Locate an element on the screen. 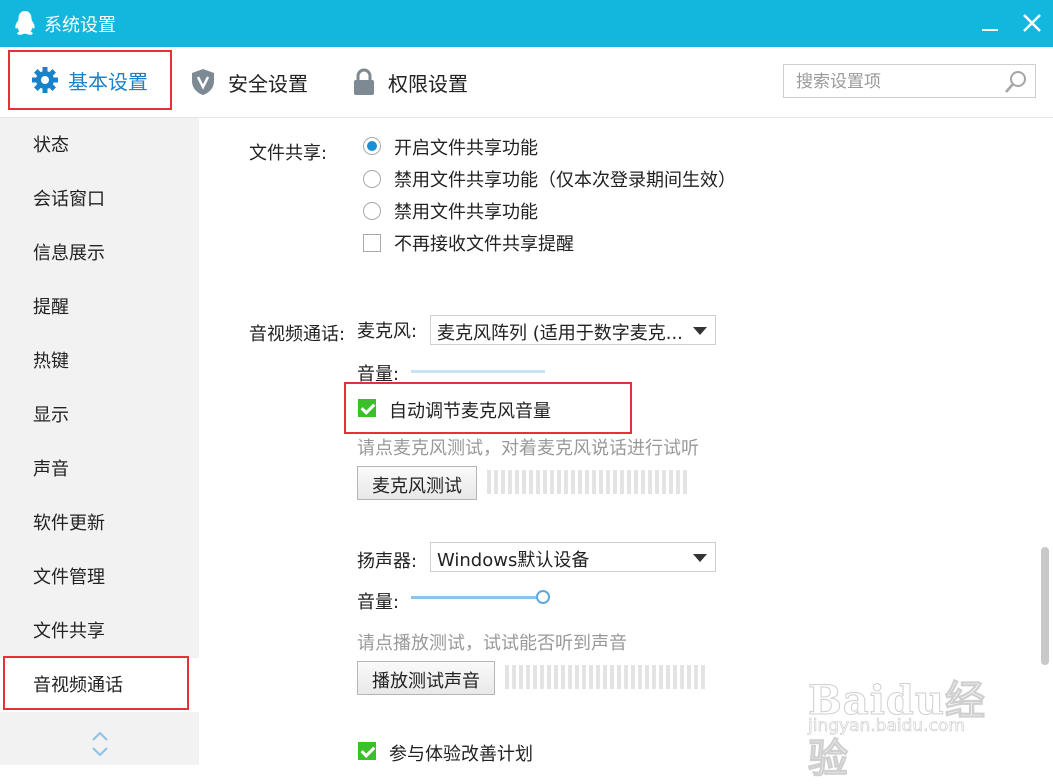  title-bar: 系统设置 is located at coordinates (526, 23).